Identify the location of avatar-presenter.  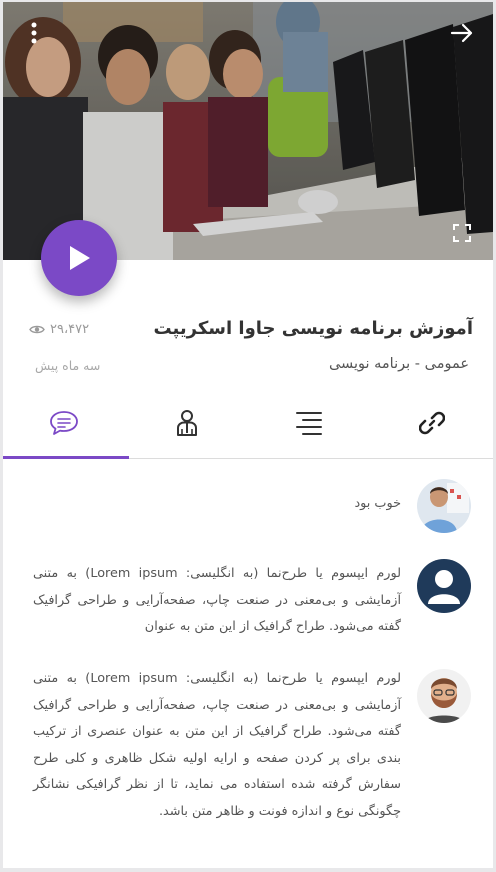
(444, 506).